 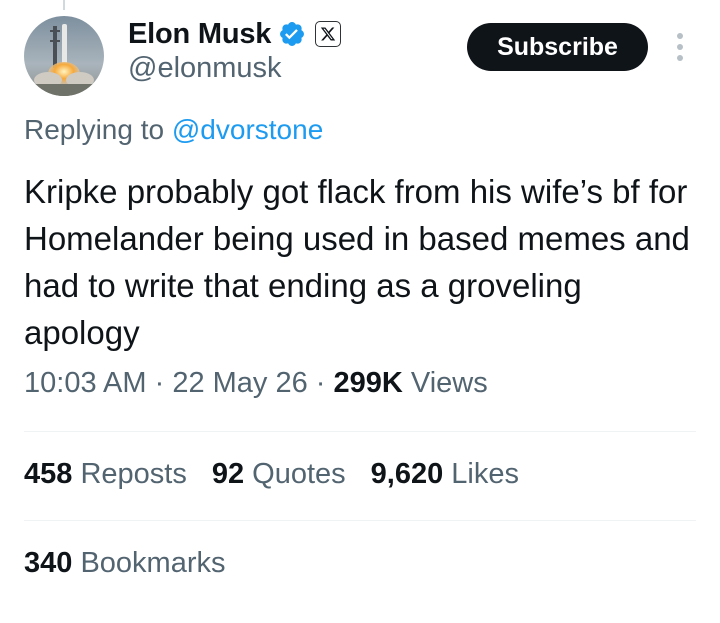 I want to click on likes-stat: 9,620 Likes, so click(x=445, y=474).